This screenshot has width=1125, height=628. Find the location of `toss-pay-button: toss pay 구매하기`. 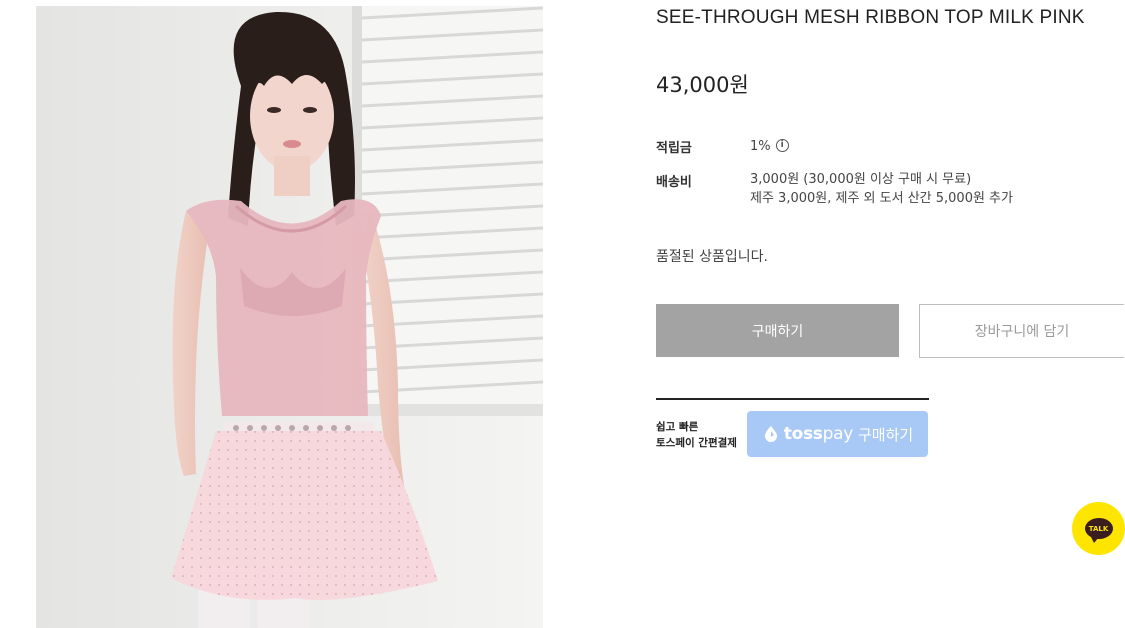

toss-pay-button: toss pay 구매하기 is located at coordinates (837, 434).